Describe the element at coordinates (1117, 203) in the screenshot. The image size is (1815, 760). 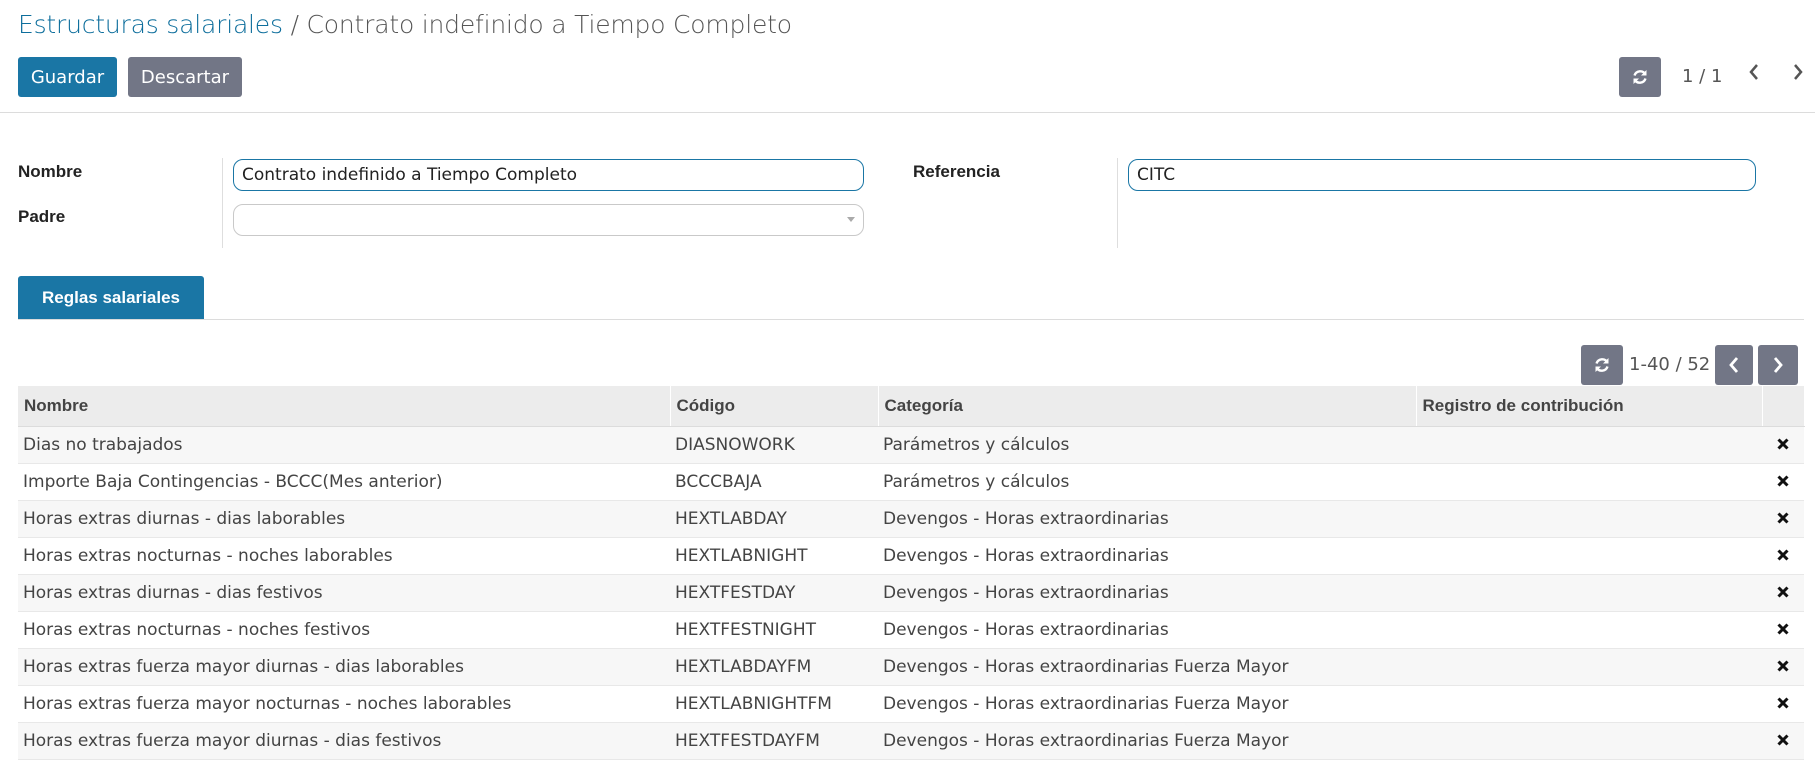
I see `form-divider-right` at that location.